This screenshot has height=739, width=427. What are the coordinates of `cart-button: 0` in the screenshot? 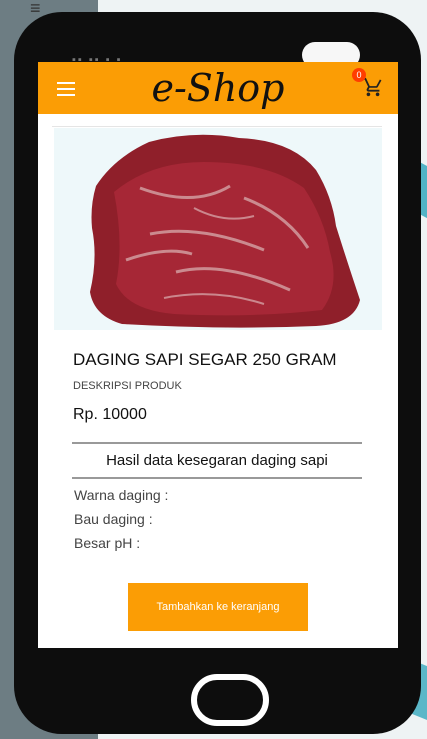 It's located at (368, 83).